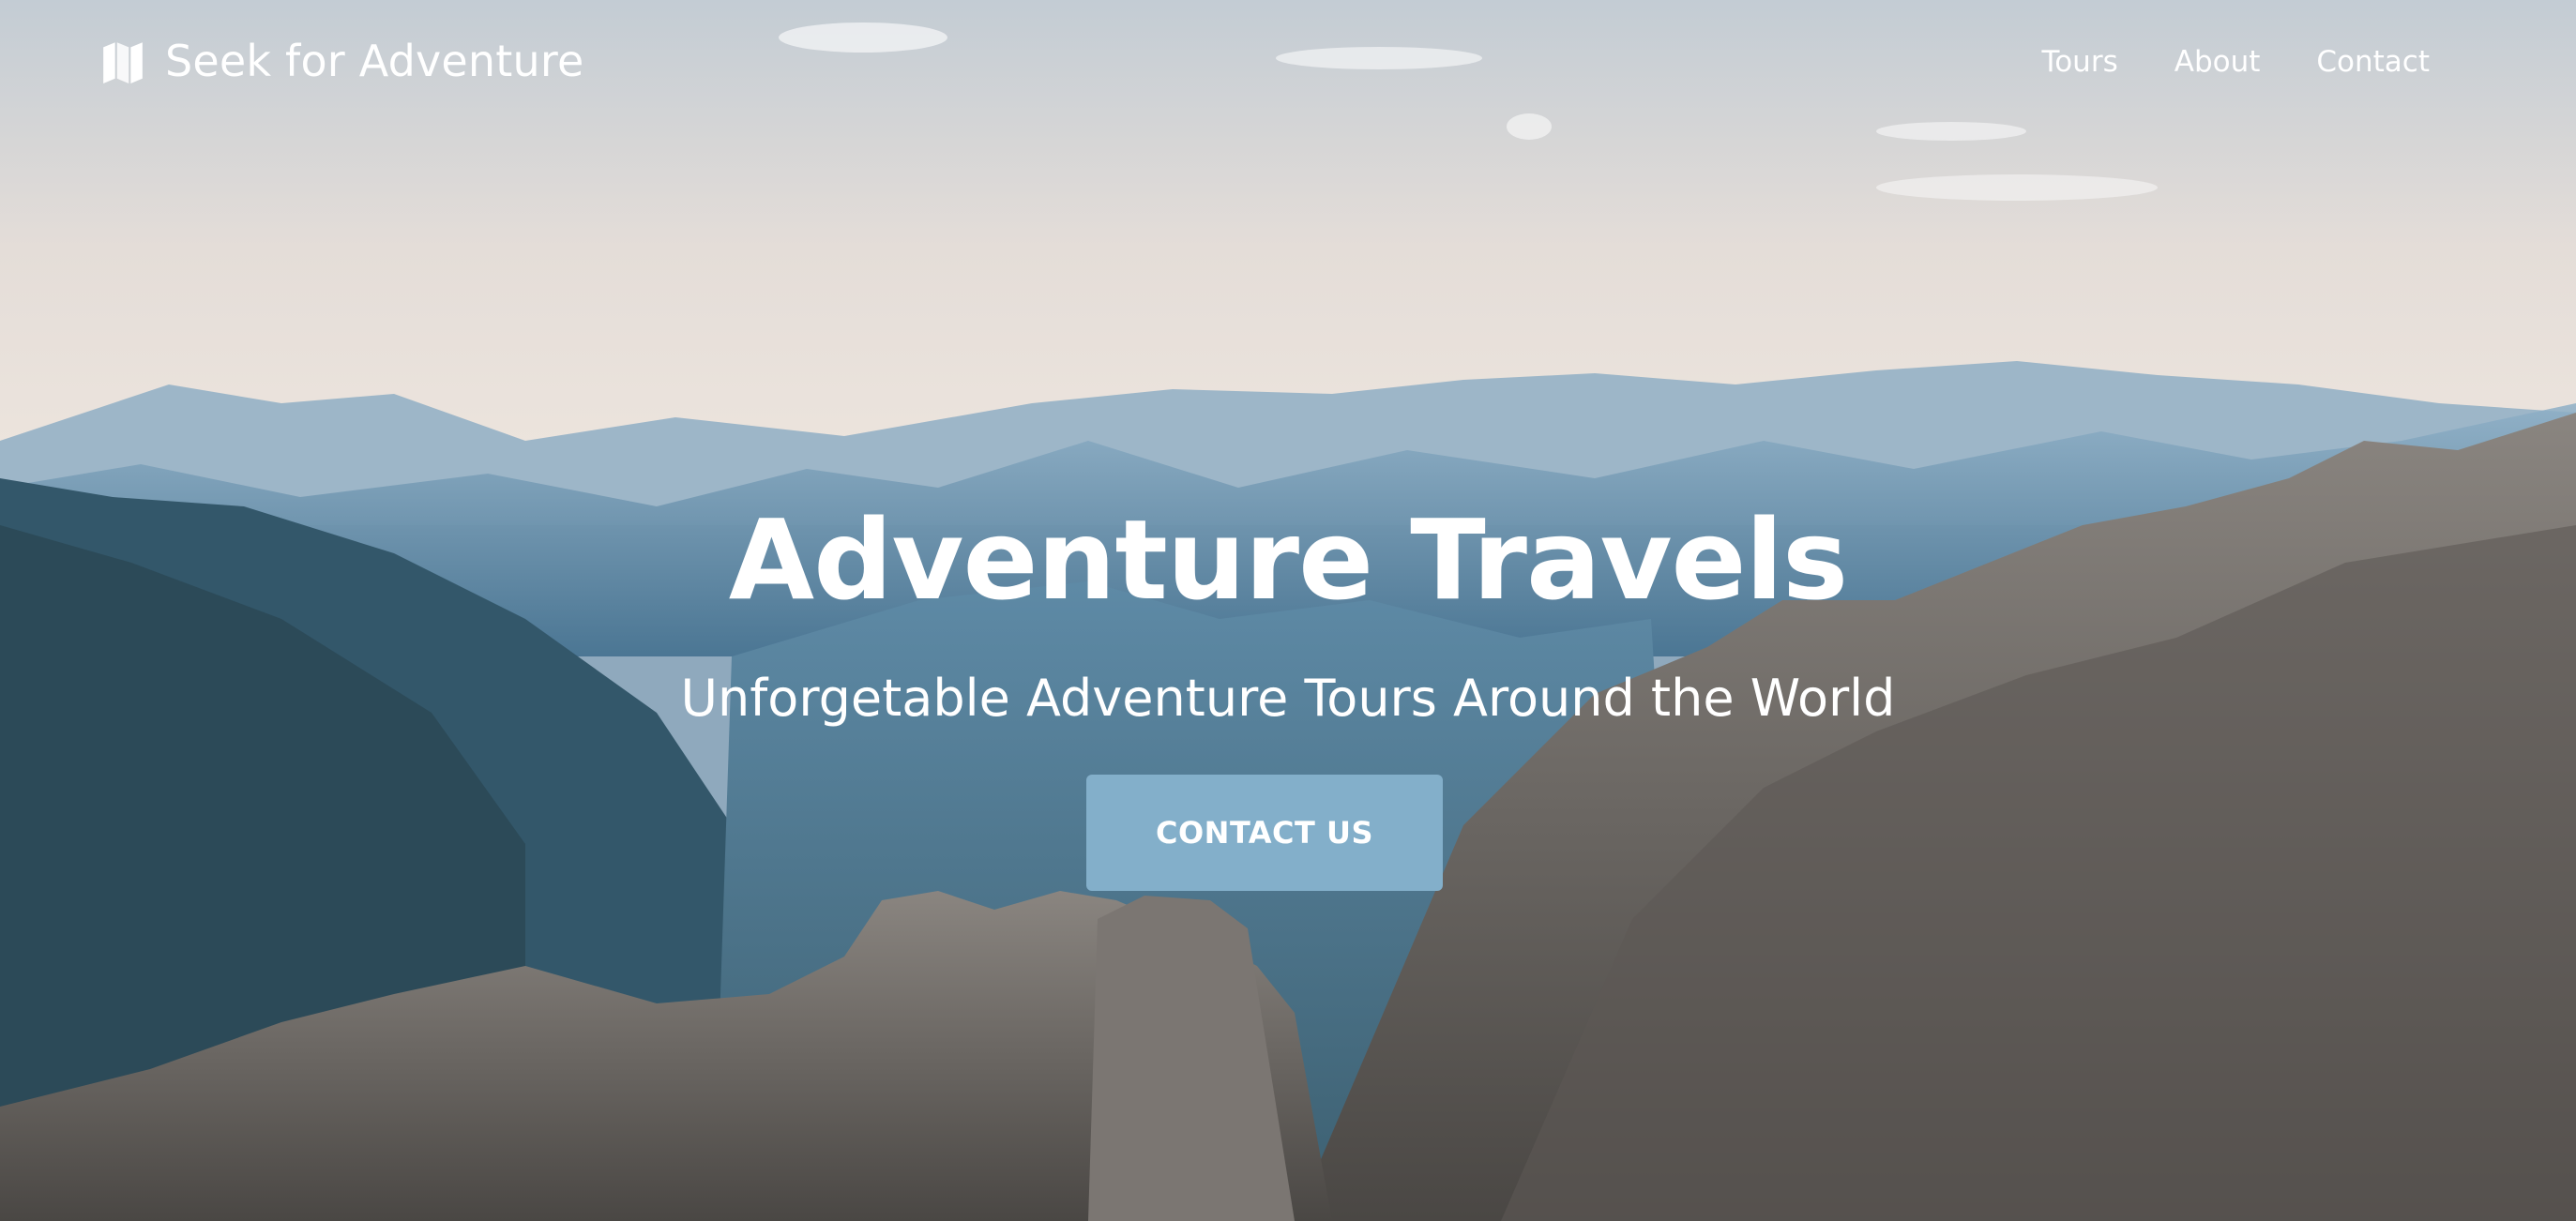 This screenshot has width=2576, height=1221. I want to click on contact-us-button: CONTACT US, so click(1264, 833).